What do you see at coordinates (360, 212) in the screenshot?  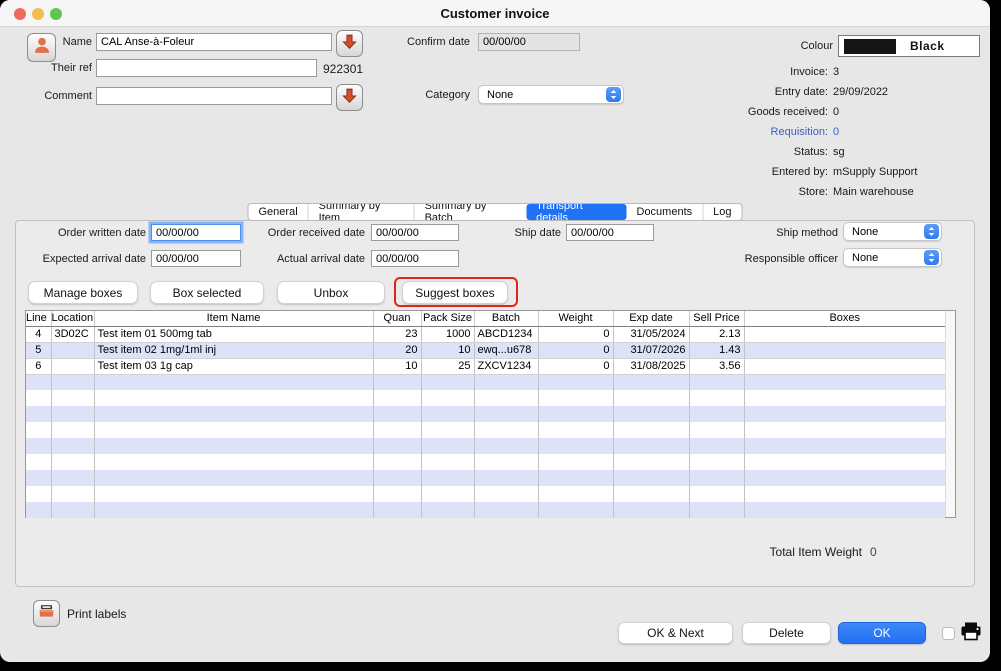 I see `tab-summary-by-item: Summary by Item` at bounding box center [360, 212].